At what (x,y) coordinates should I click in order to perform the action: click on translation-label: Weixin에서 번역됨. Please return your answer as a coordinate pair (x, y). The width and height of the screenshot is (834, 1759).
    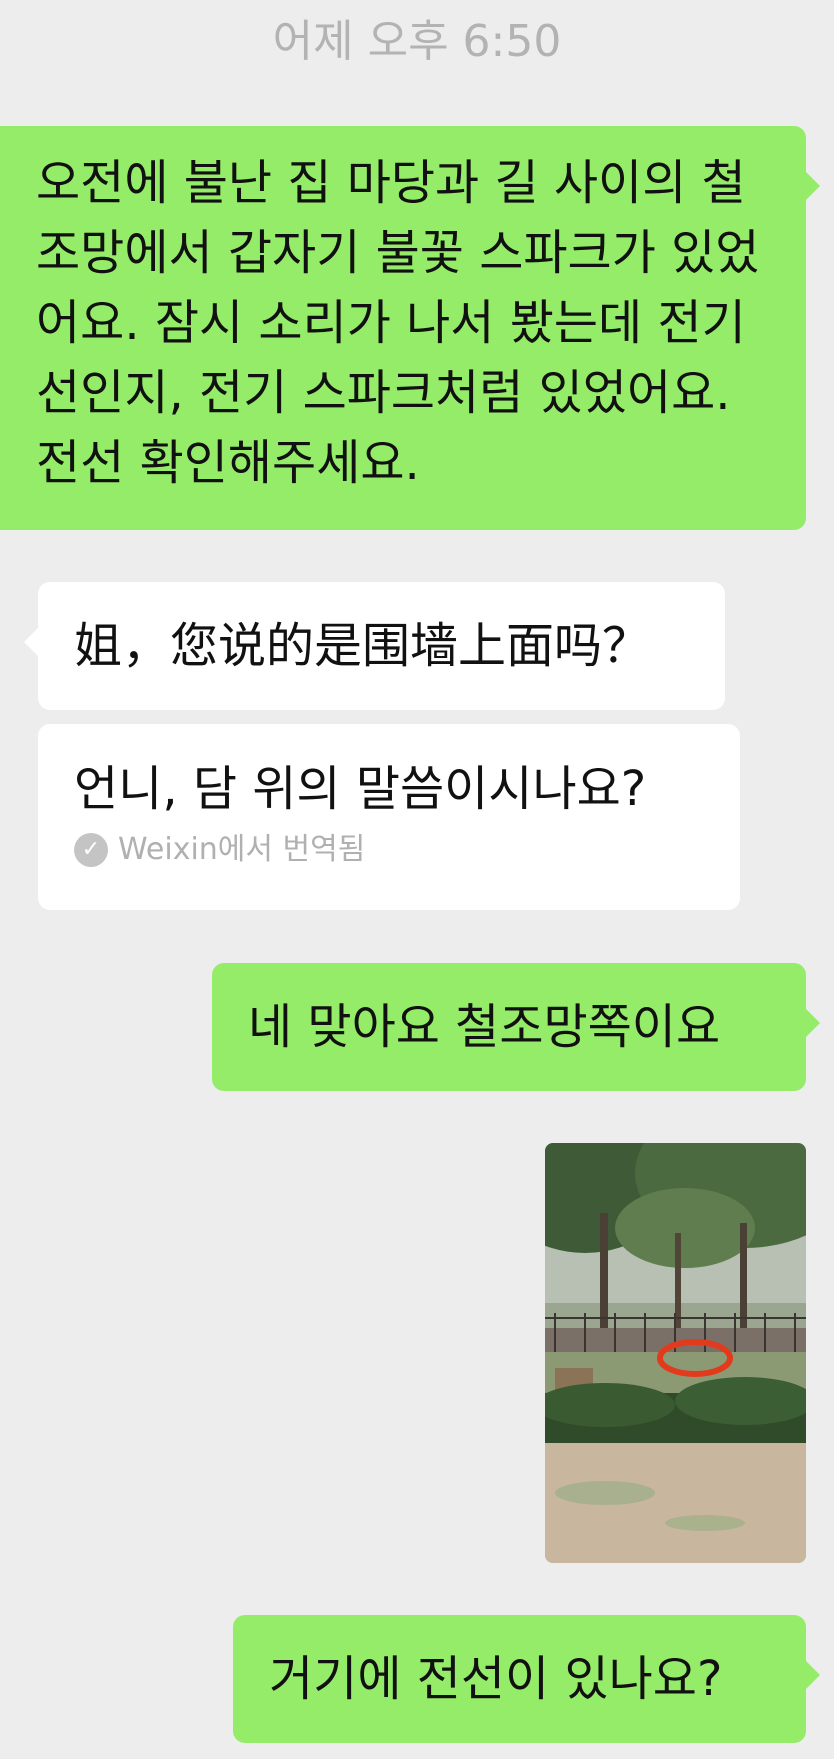
    Looking at the image, I should click on (242, 849).